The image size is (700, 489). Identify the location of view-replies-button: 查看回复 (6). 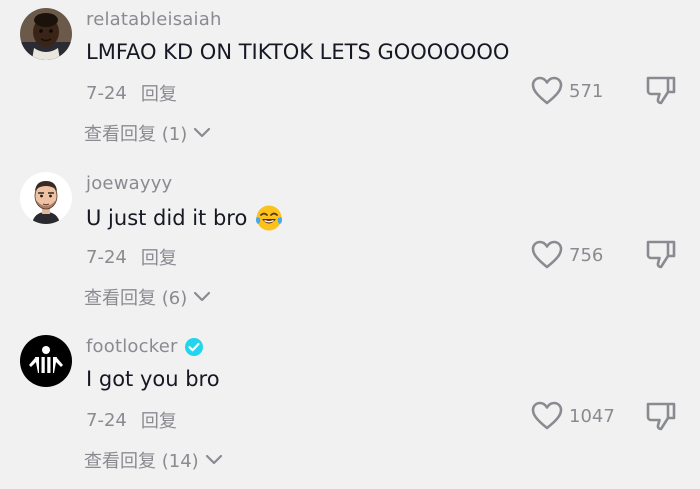
(147, 297).